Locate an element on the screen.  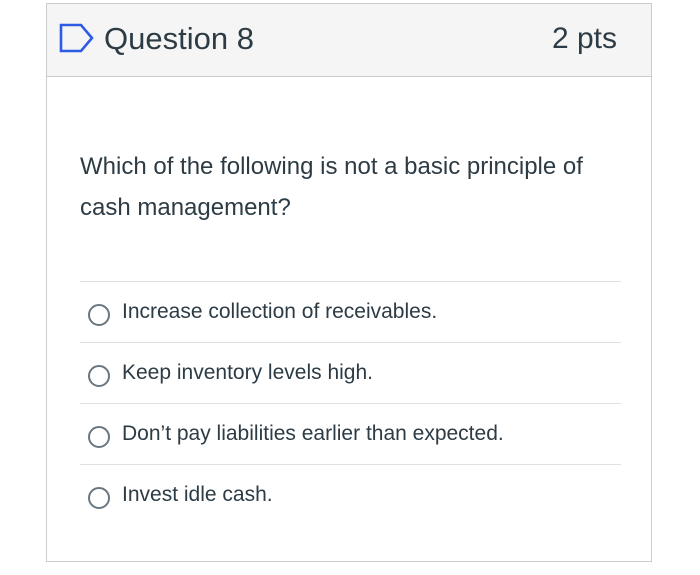
answer-label: Keep inventory levels high. is located at coordinates (247, 373).